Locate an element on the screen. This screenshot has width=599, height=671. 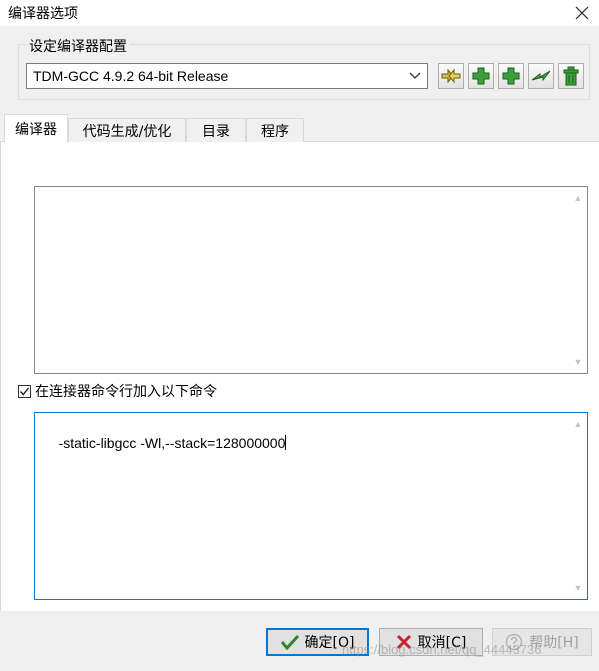
linker-commands-checkbox is located at coordinates (24, 391).